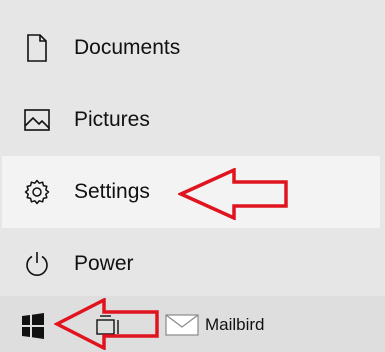  Describe the element at coordinates (37, 264) in the screenshot. I see `power-icon` at that location.